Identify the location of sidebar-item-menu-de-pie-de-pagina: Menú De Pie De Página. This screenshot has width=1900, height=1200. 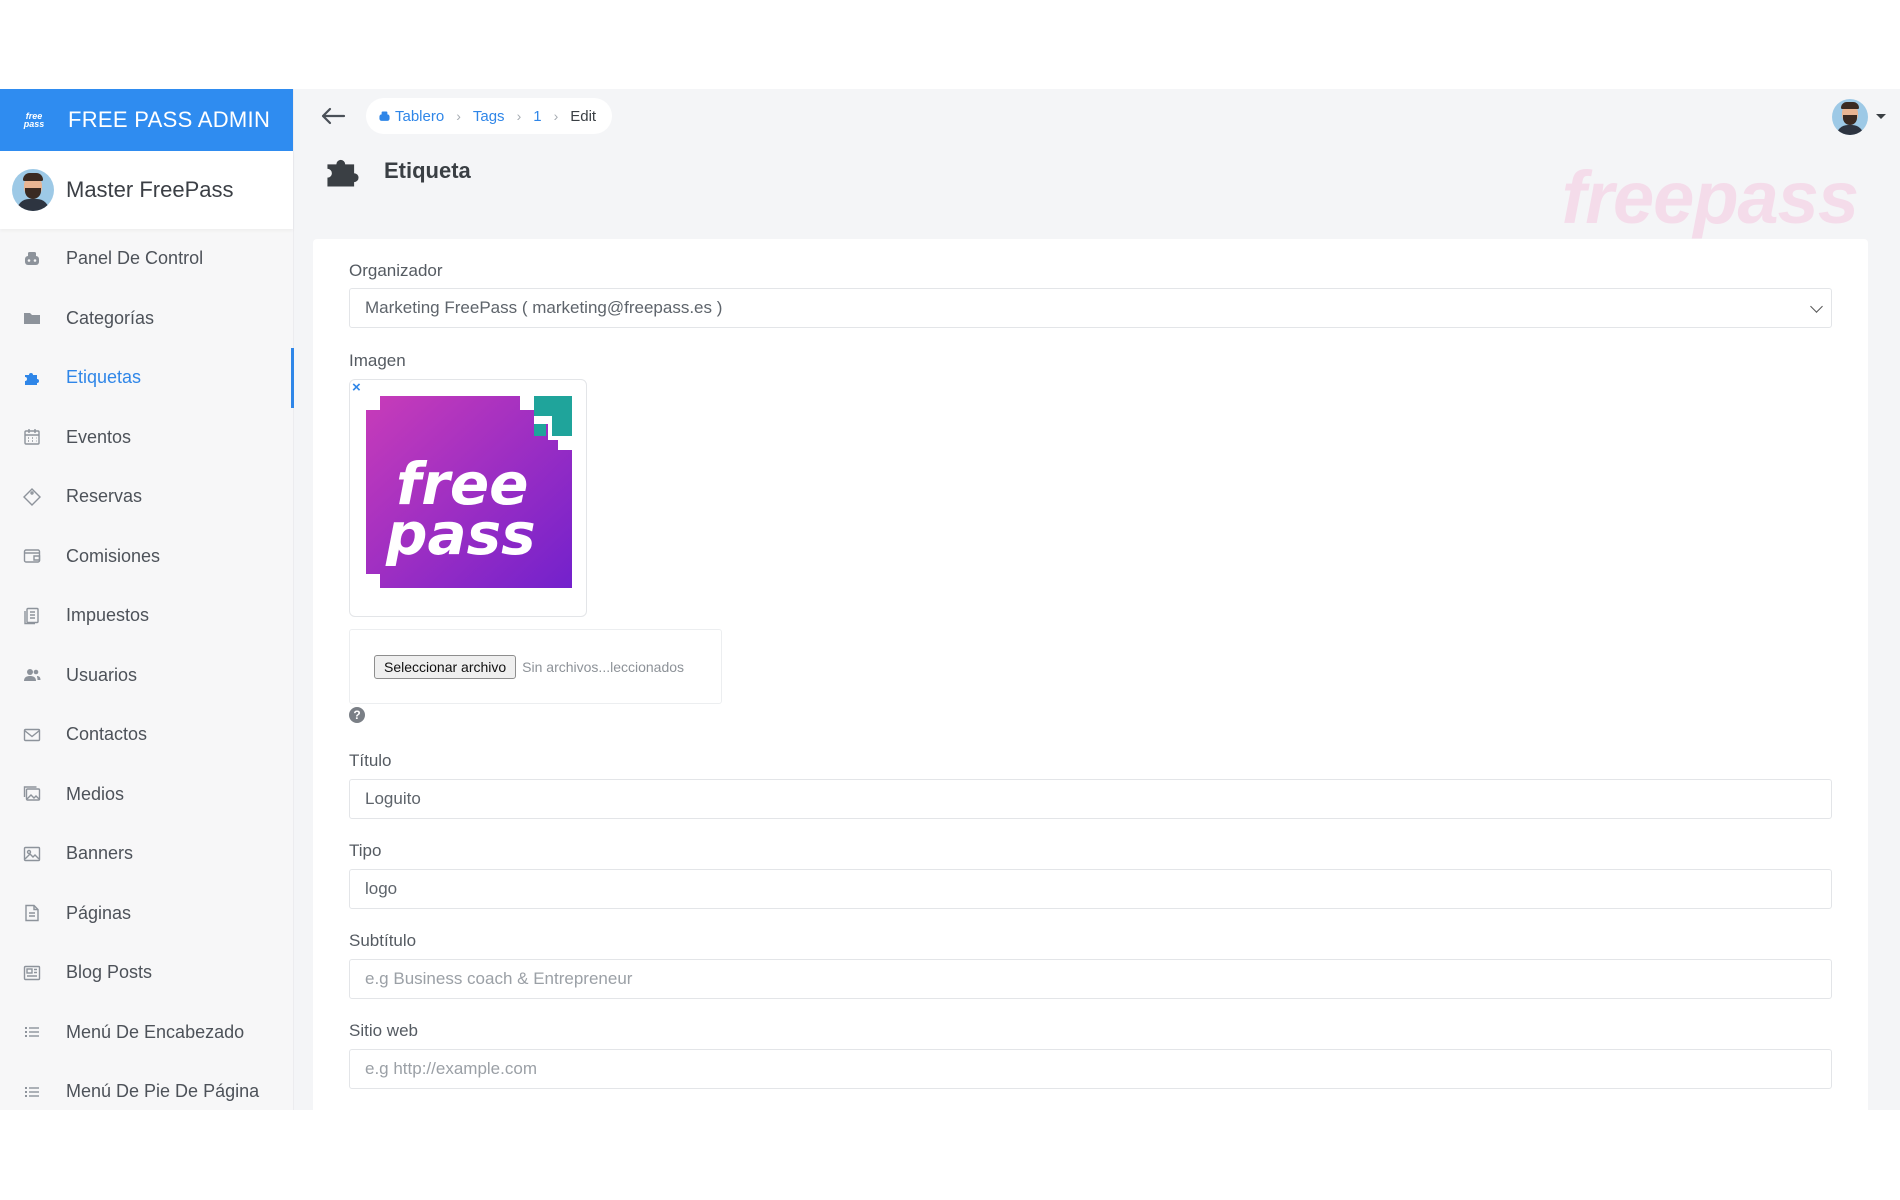
(146, 1086).